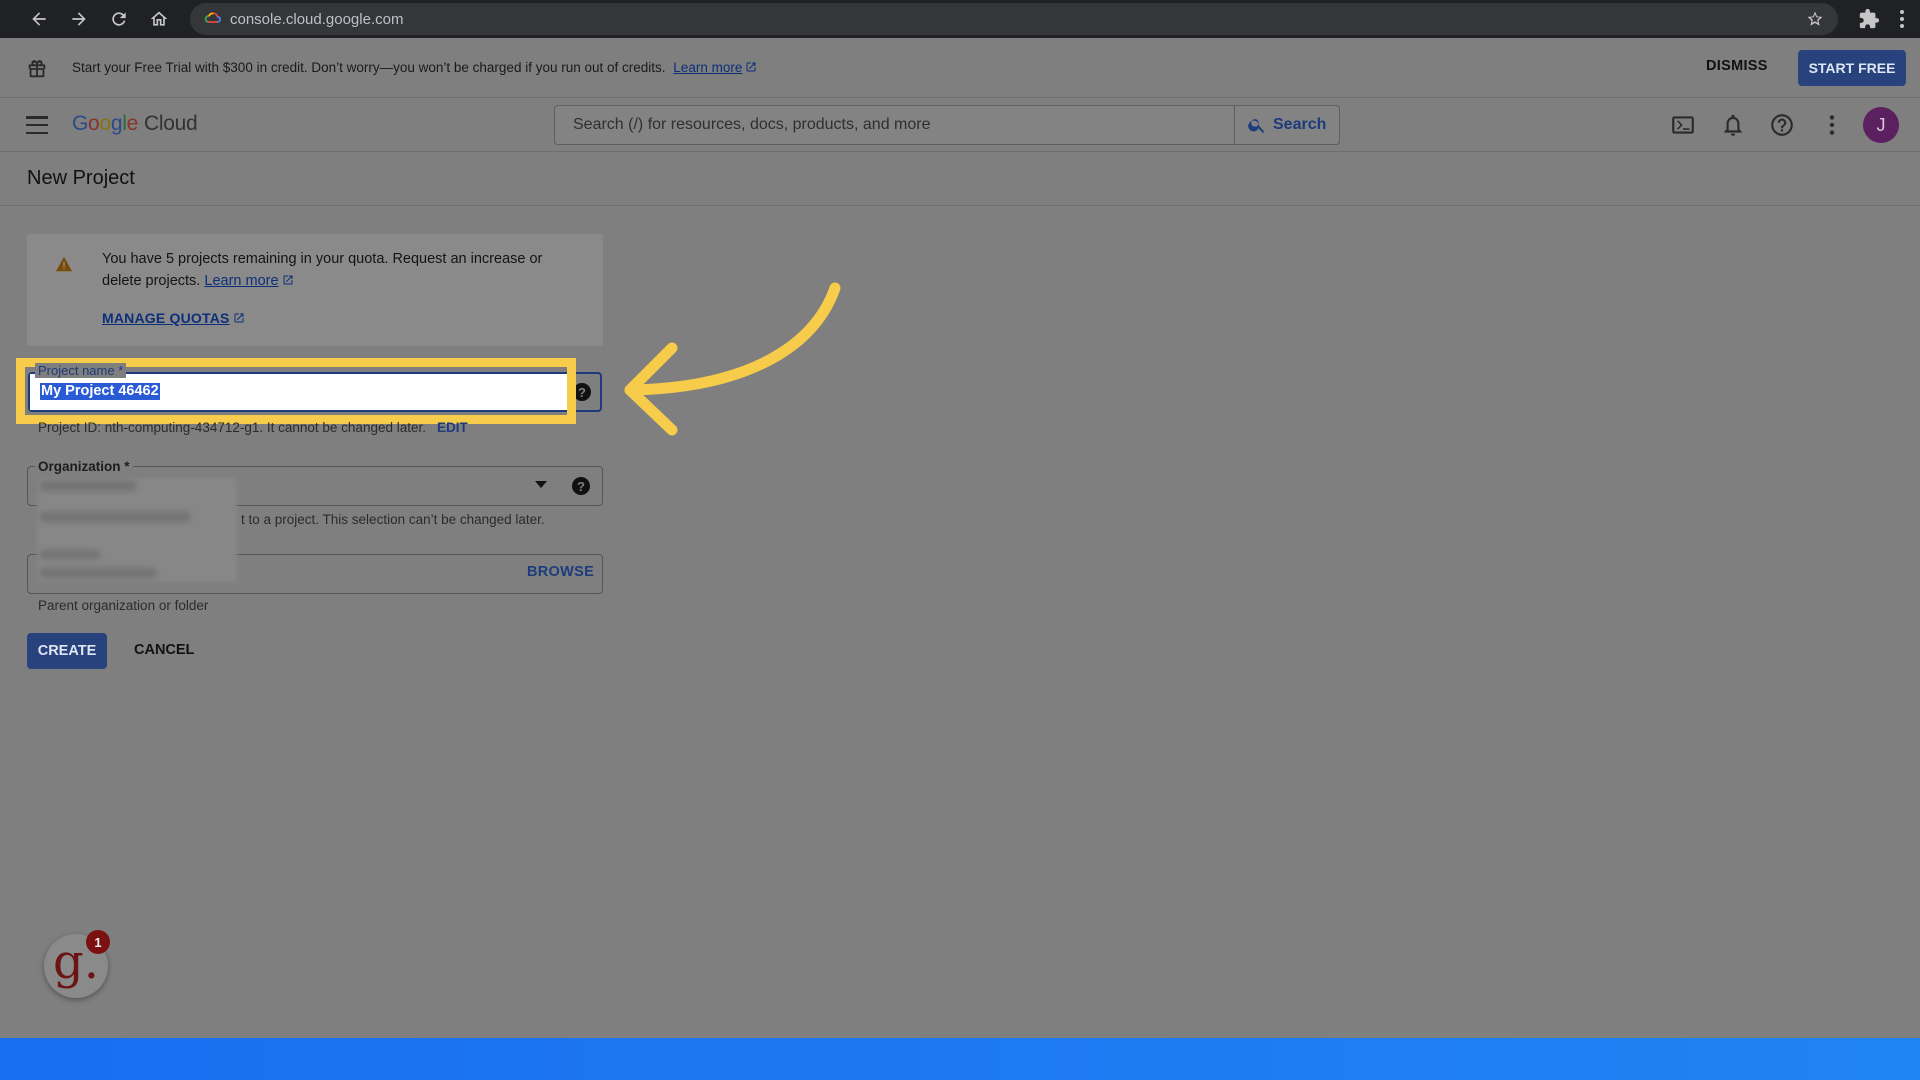 Image resolution: width=1920 pixels, height=1080 pixels. I want to click on page-title: New Project, so click(81, 178).